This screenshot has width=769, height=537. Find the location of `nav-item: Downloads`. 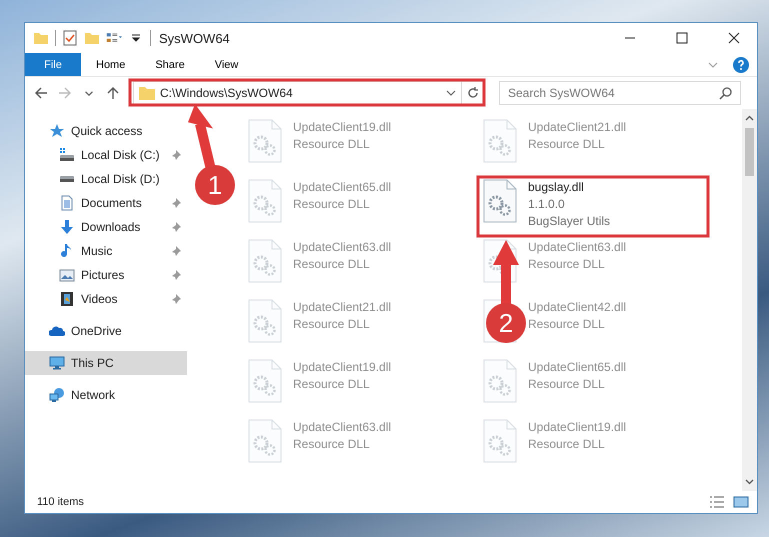

nav-item: Downloads is located at coordinates (106, 227).